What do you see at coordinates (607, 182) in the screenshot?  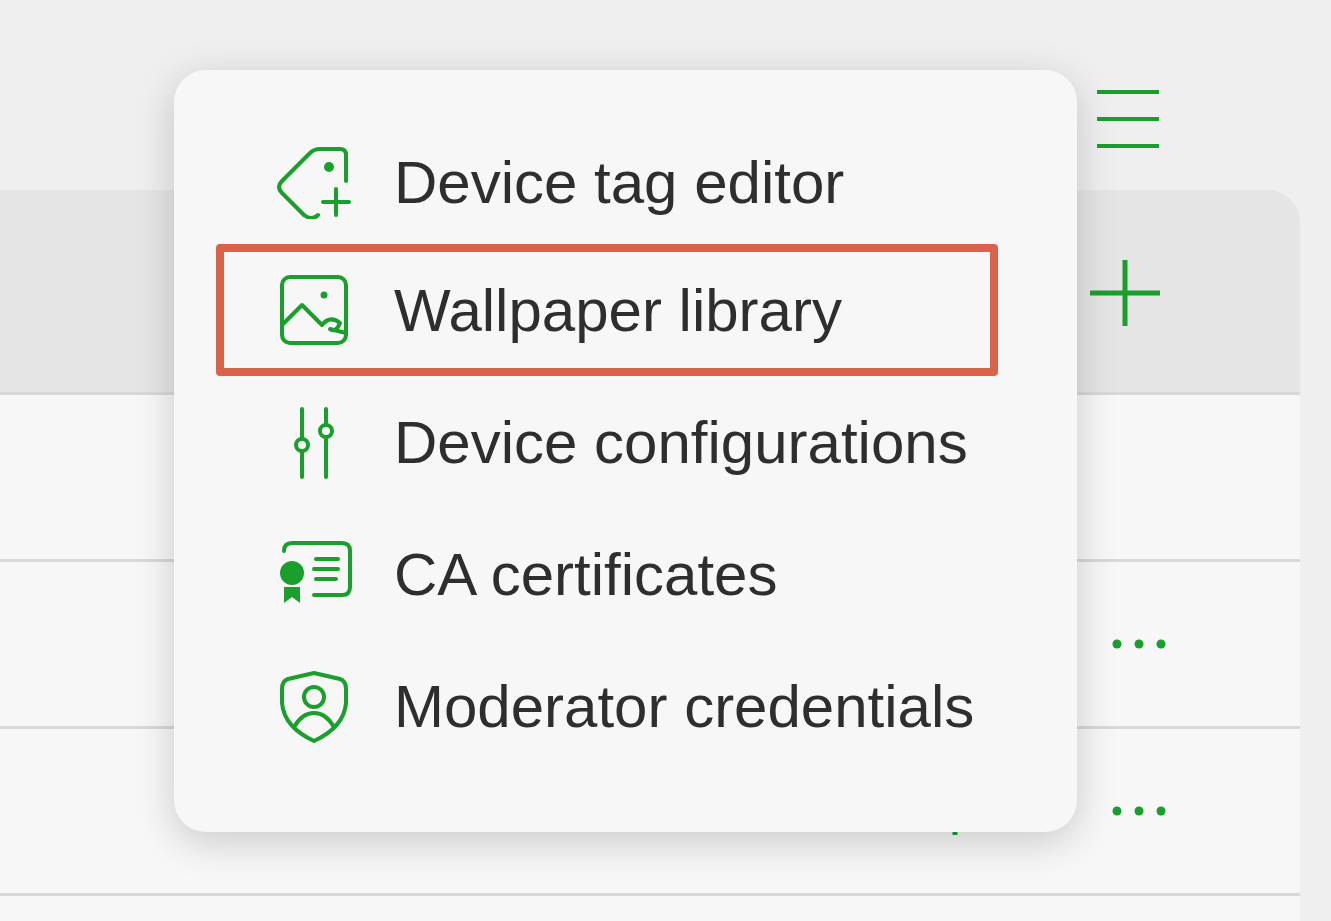 I see `menu-item: Device tag editor` at bounding box center [607, 182].